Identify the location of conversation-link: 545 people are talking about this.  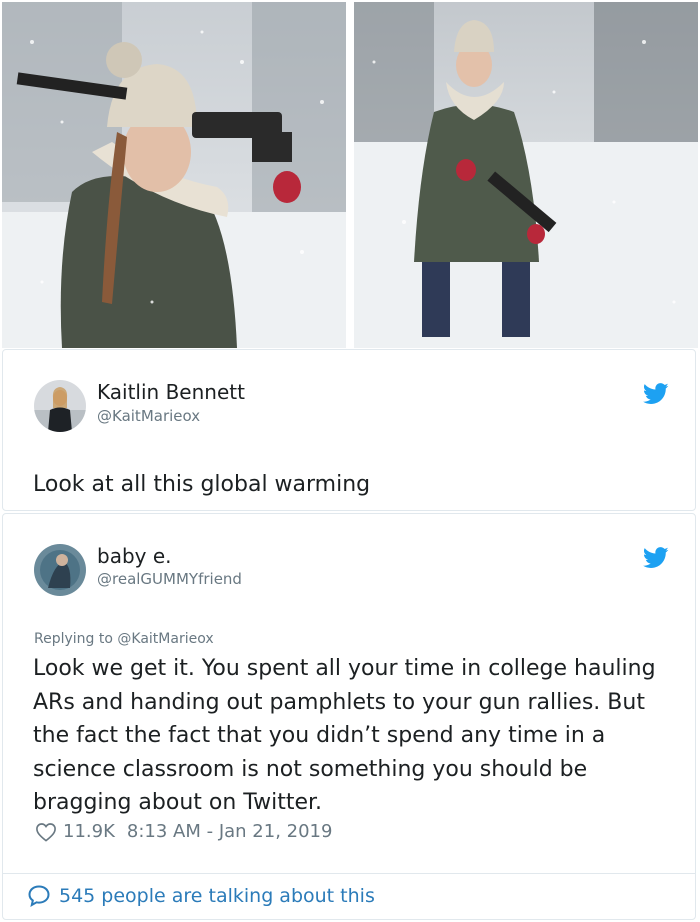
(201, 896).